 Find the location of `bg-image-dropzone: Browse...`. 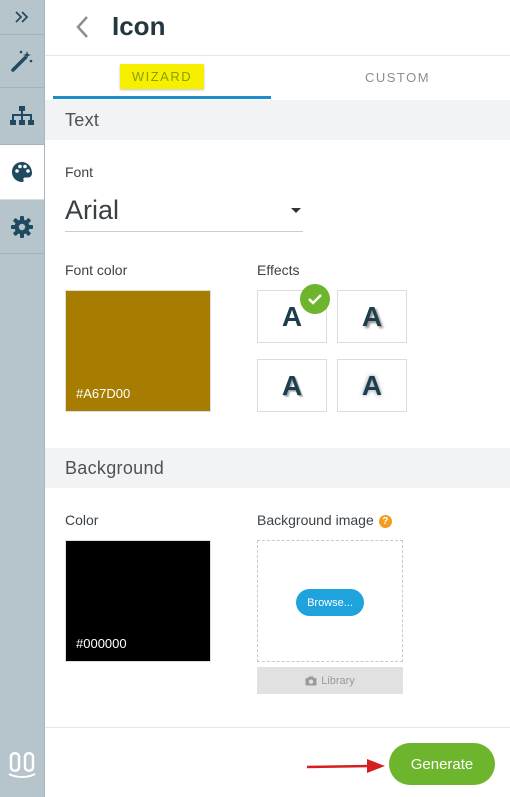

bg-image-dropzone: Browse... is located at coordinates (330, 601).